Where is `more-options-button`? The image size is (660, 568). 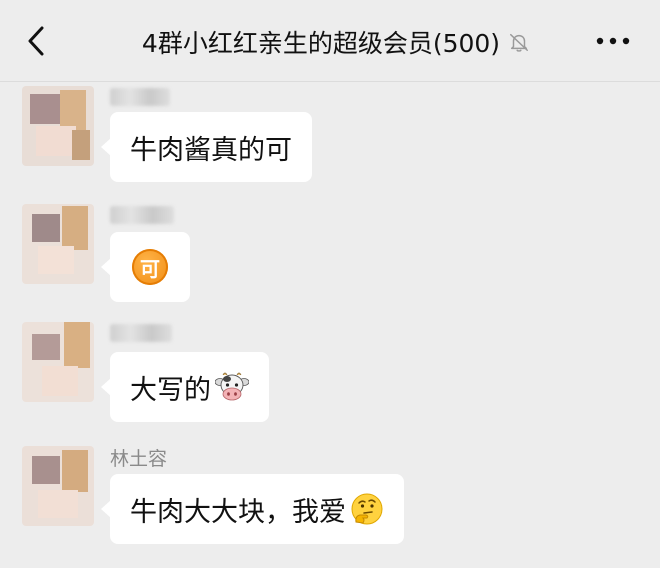
more-options-button is located at coordinates (613, 41).